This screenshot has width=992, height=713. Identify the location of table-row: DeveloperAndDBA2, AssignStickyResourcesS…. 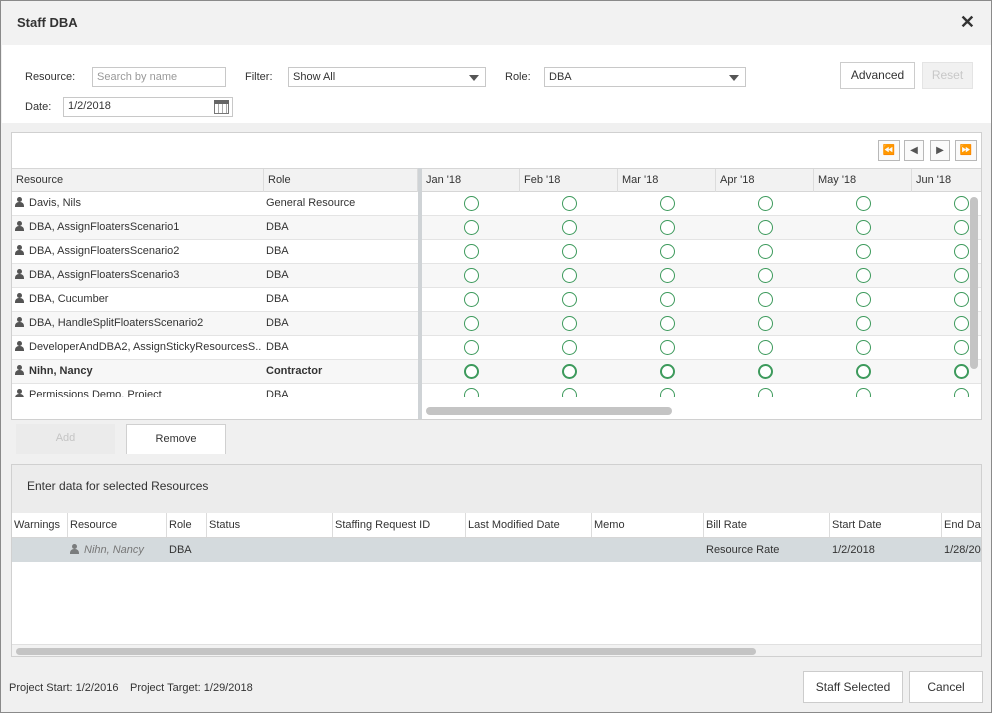
(496, 348).